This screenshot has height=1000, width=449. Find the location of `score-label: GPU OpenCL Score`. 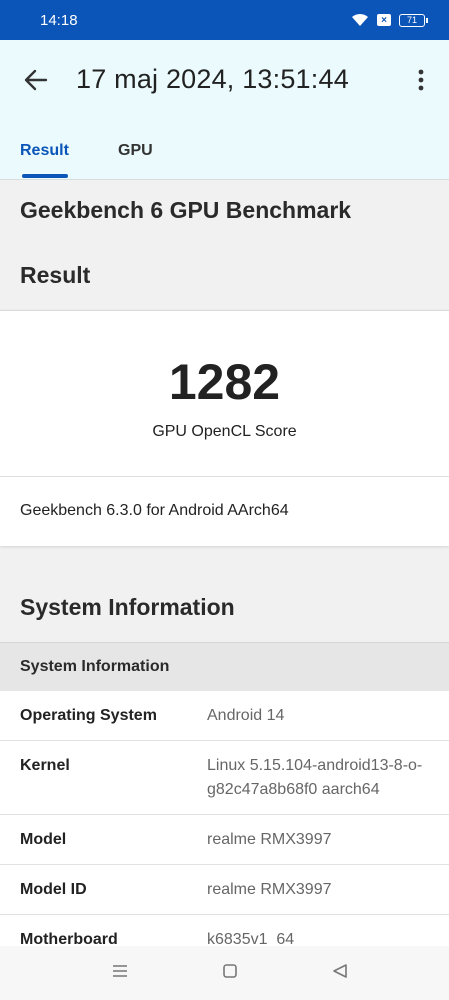

score-label: GPU OpenCL Score is located at coordinates (224, 431).